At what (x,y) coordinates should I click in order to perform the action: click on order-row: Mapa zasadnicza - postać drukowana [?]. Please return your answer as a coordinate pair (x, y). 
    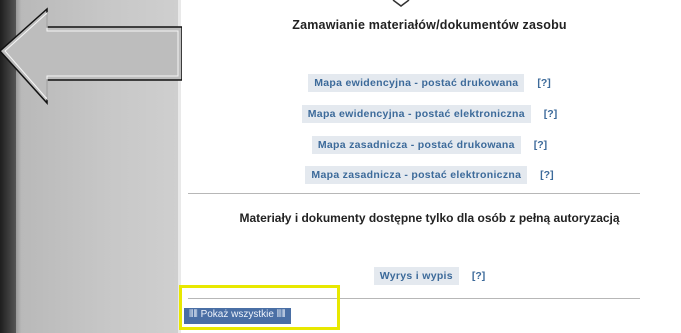
    Looking at the image, I should click on (429, 145).